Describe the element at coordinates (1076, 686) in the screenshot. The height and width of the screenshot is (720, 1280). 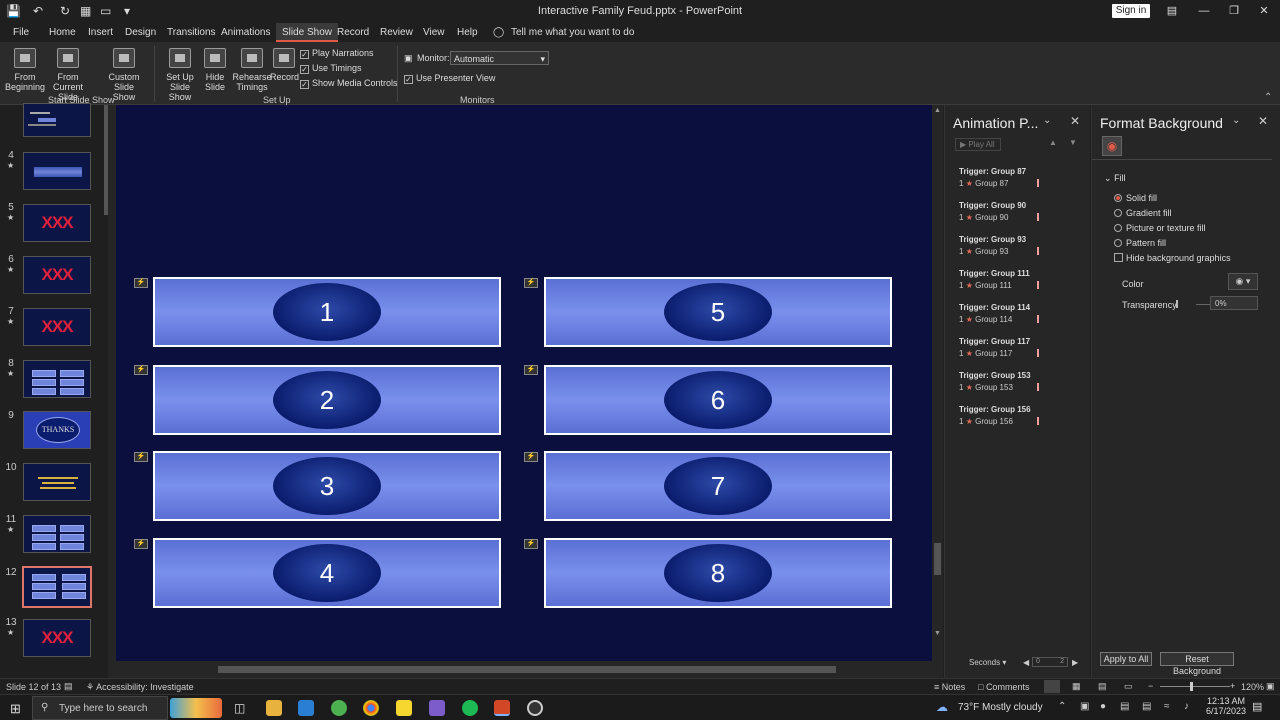
I see `slide-sorter-icon: ▦` at that location.